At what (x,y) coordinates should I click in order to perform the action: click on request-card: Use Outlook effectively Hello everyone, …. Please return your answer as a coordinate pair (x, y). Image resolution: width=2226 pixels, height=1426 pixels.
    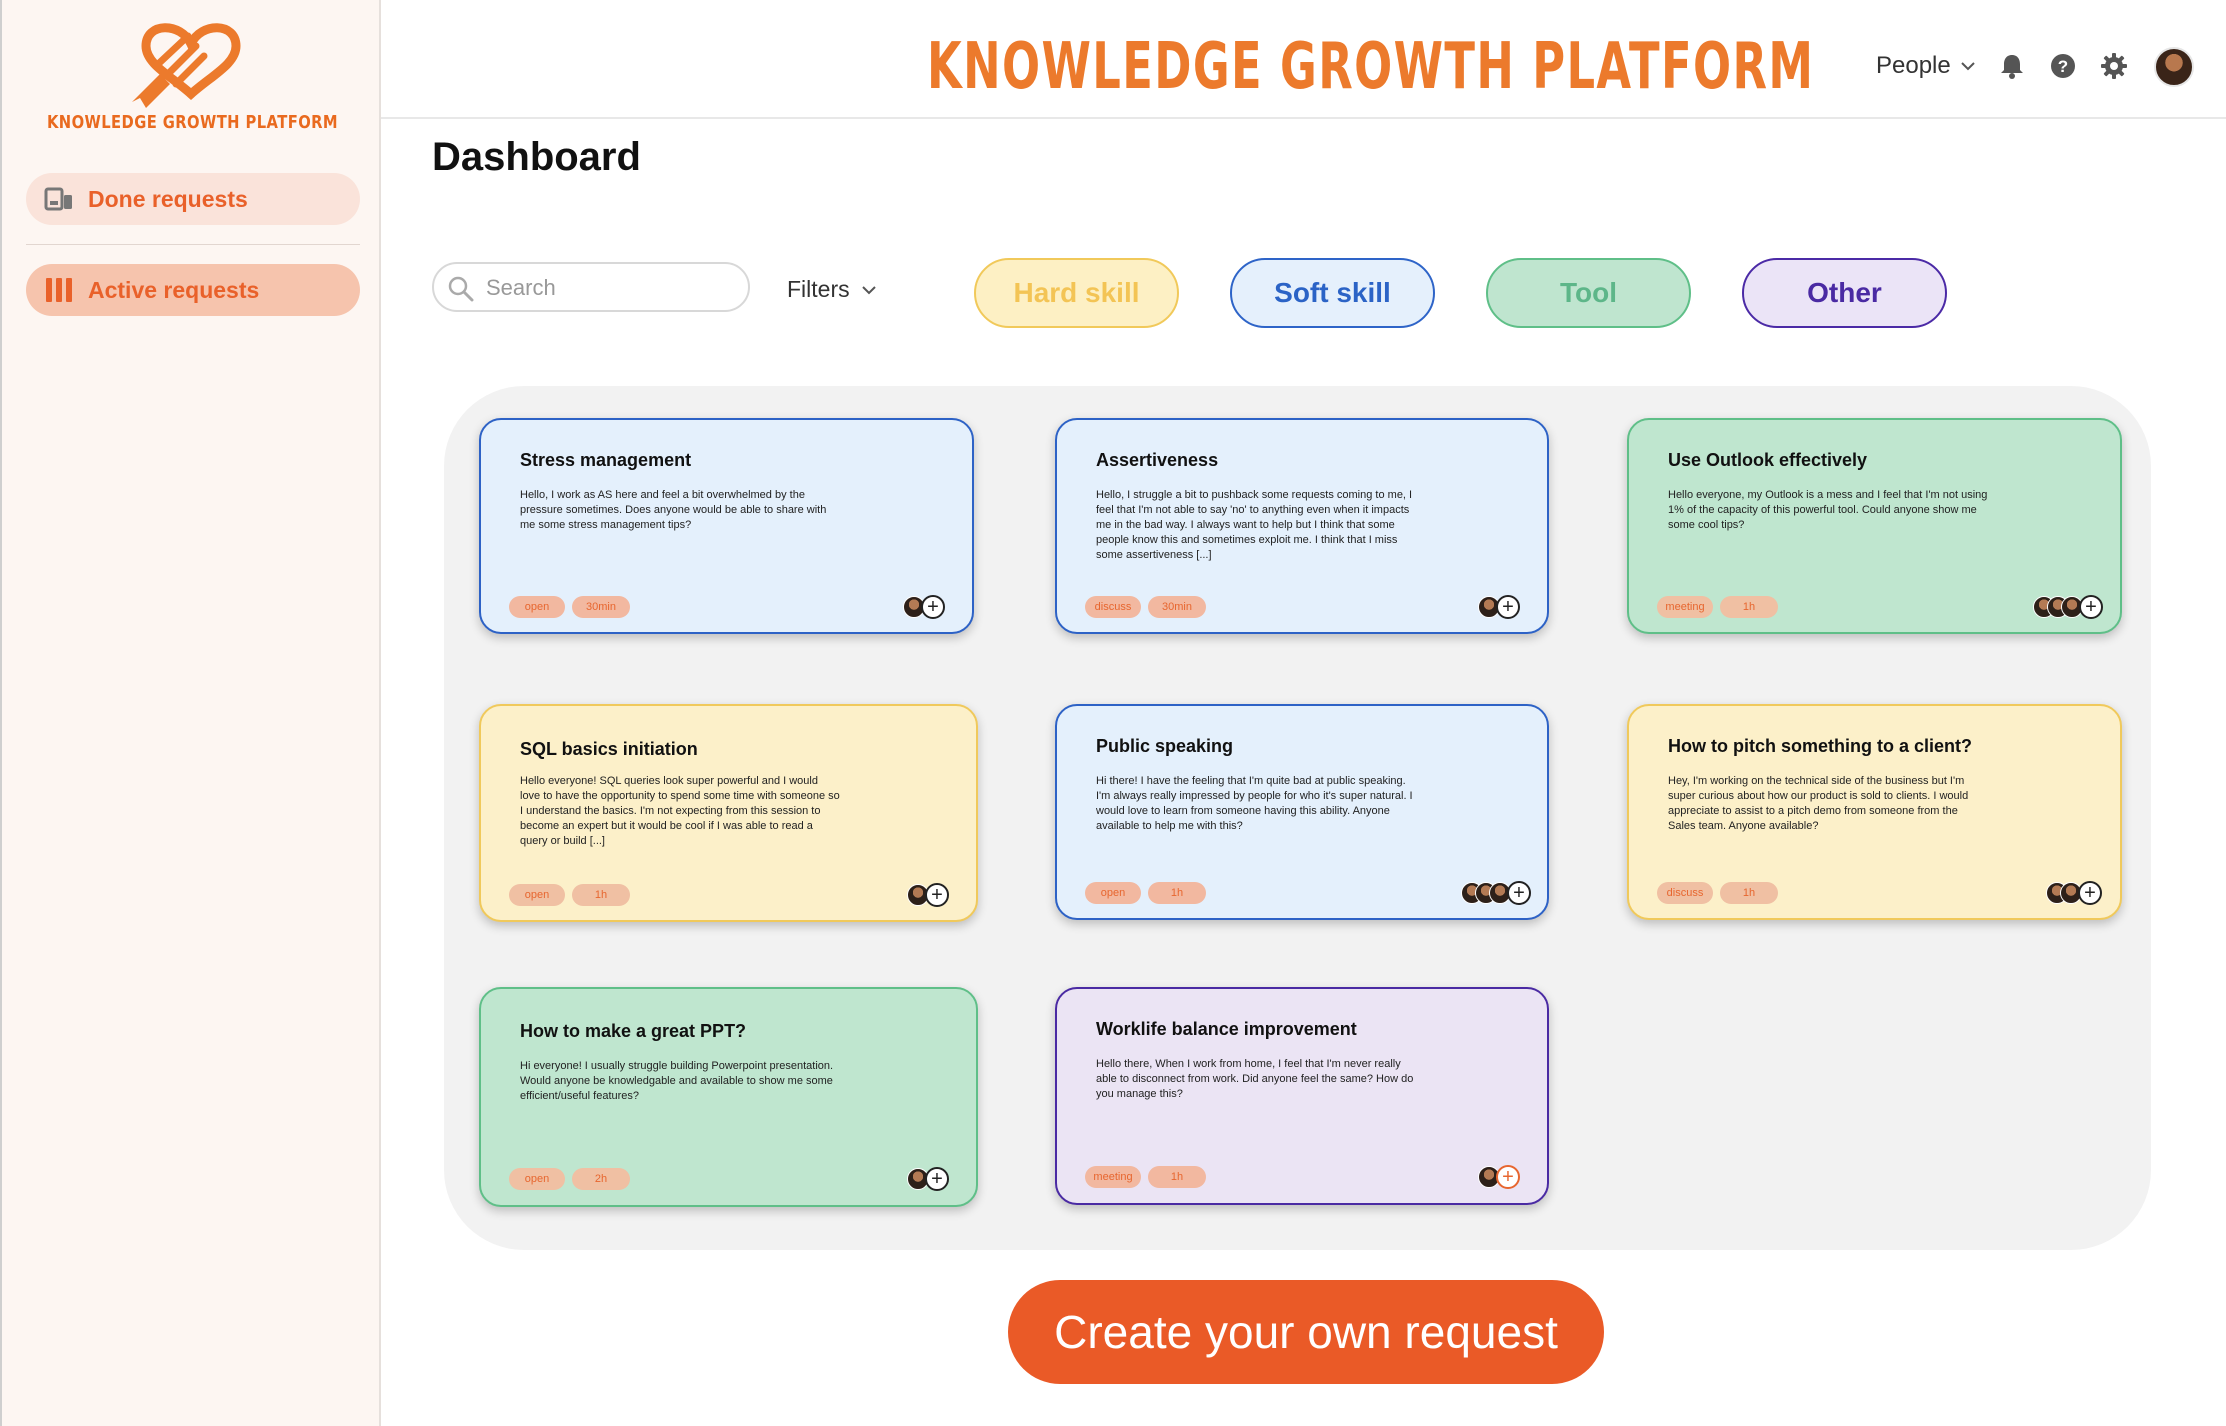
    Looking at the image, I should click on (1874, 526).